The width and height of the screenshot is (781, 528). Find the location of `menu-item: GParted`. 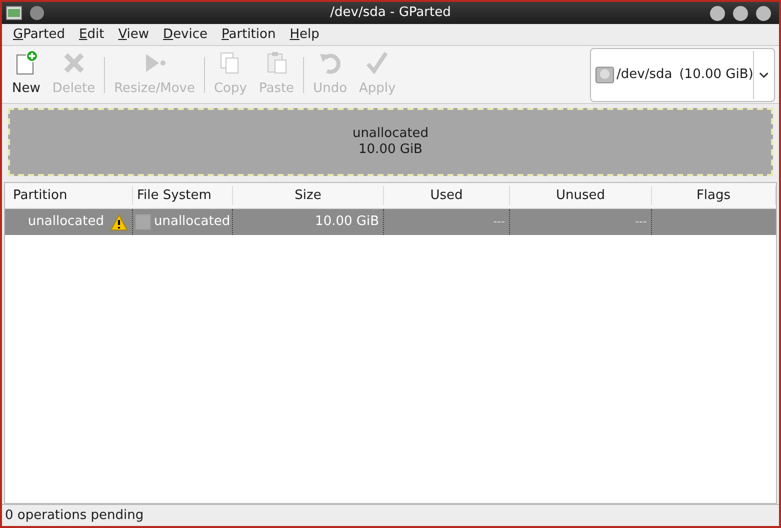

menu-item: GParted is located at coordinates (39, 34).